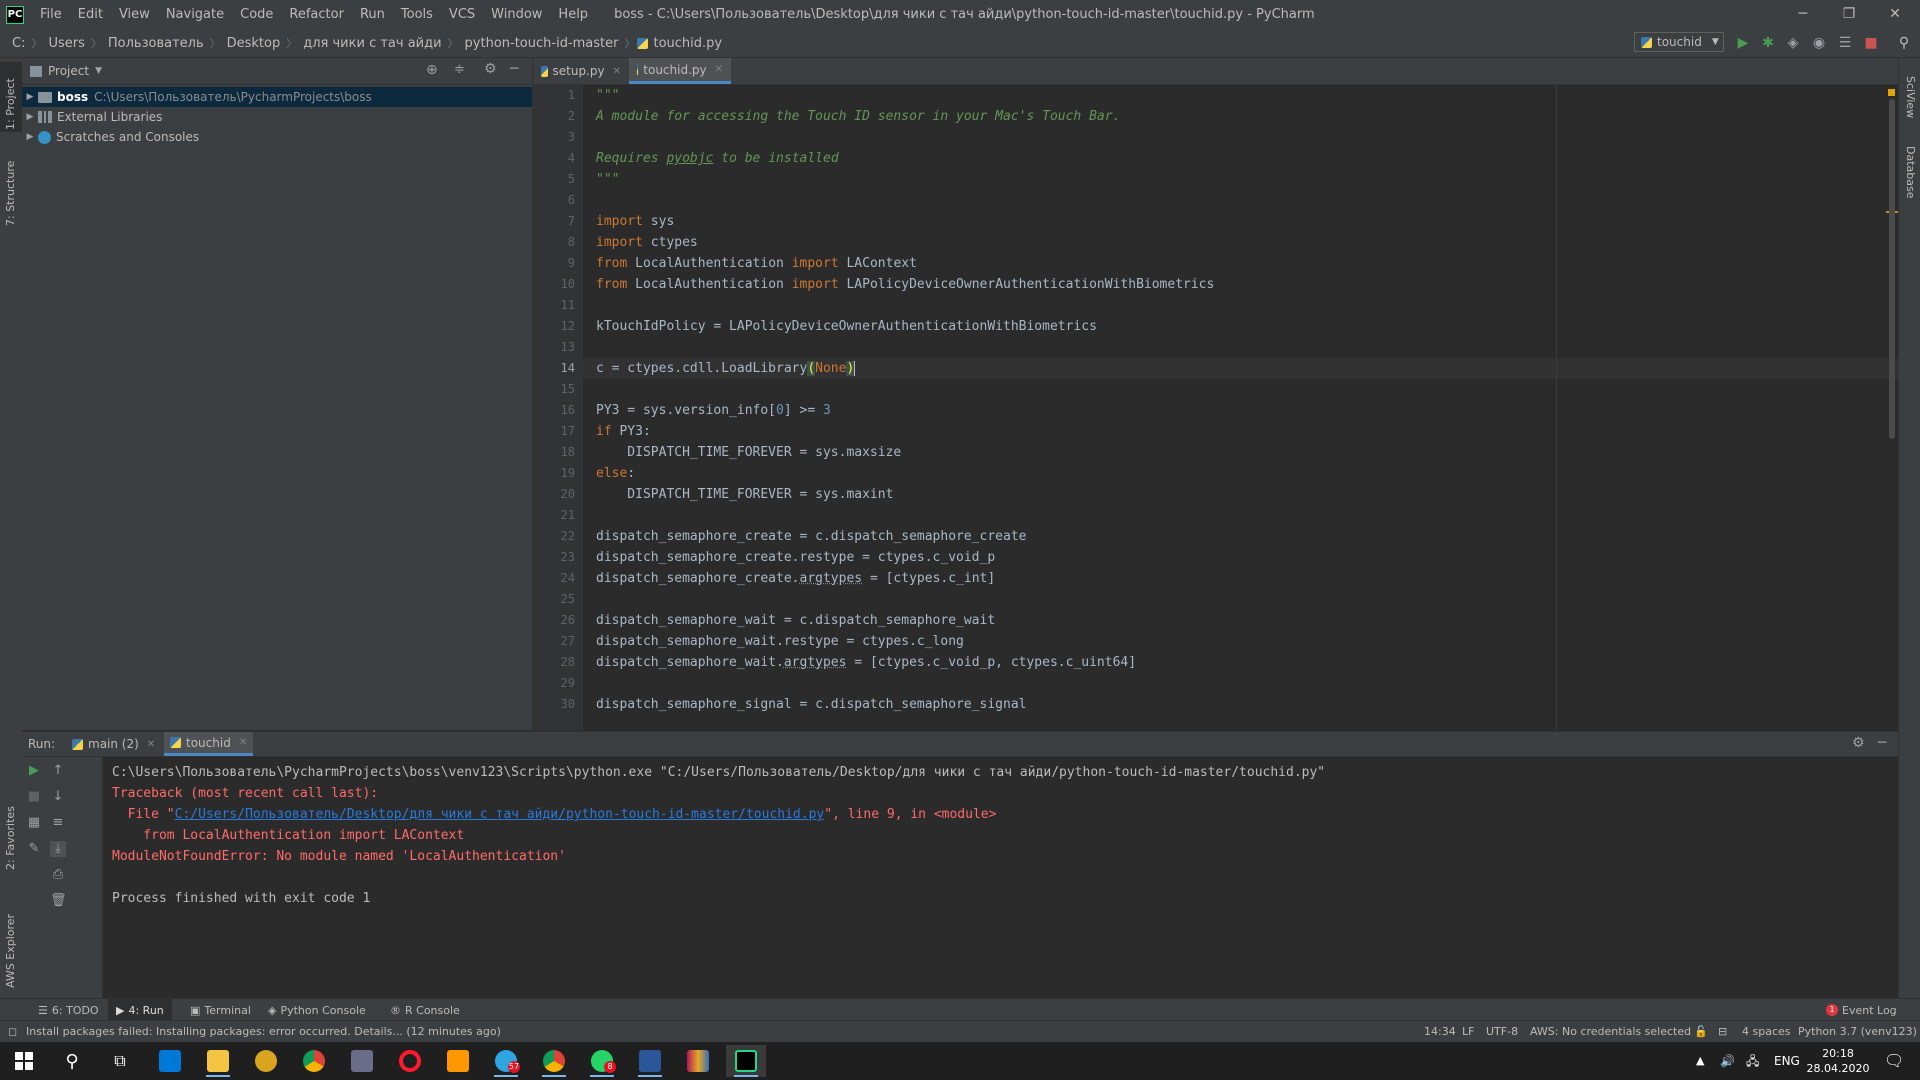 The image size is (1920, 1080). I want to click on network-icon: 🖧, so click(1752, 1061).